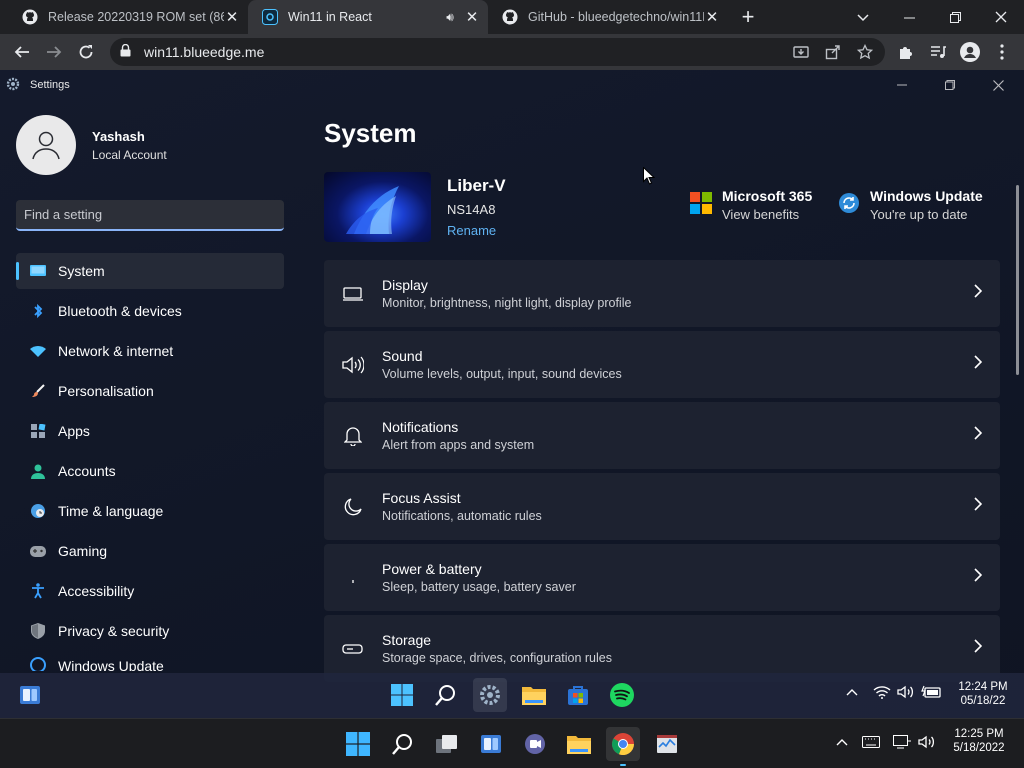 This screenshot has width=1024, height=768. I want to click on nav-item-accessibility: Accessibility, so click(150, 591).